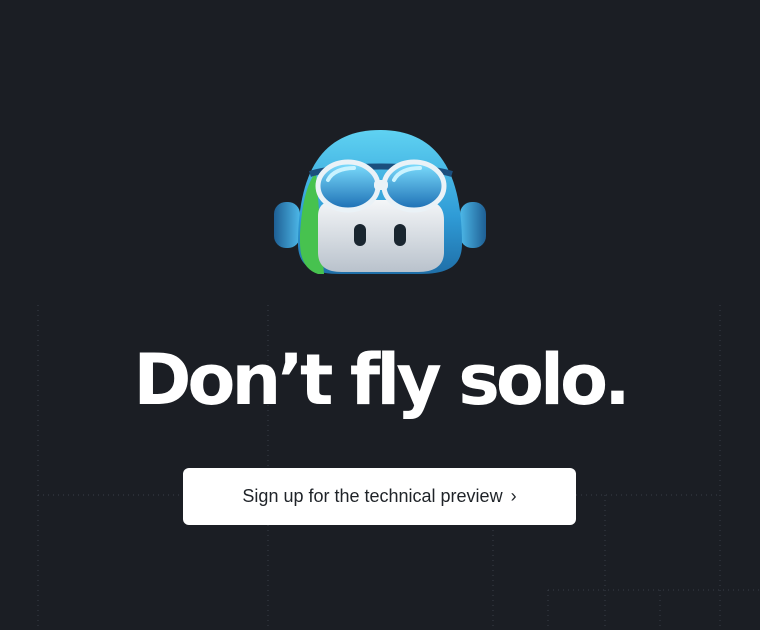  Describe the element at coordinates (381, 380) in the screenshot. I see `headline: Don’t fly solo.` at that location.